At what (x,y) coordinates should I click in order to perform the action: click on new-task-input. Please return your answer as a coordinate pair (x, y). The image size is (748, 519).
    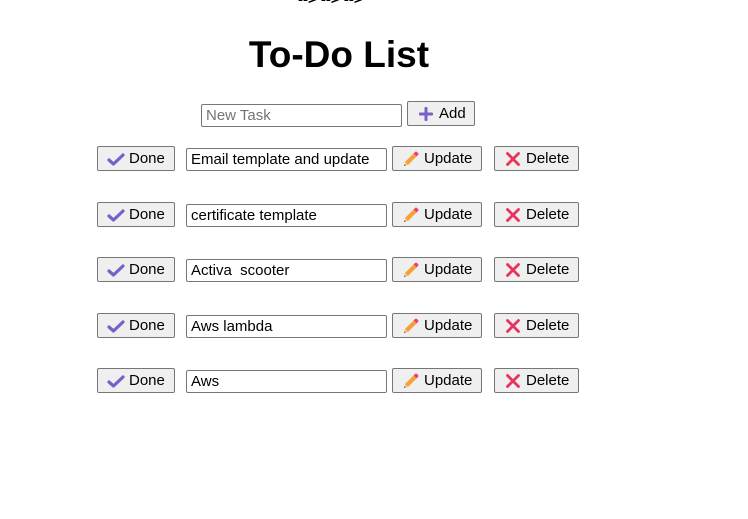
    Looking at the image, I should click on (301, 115).